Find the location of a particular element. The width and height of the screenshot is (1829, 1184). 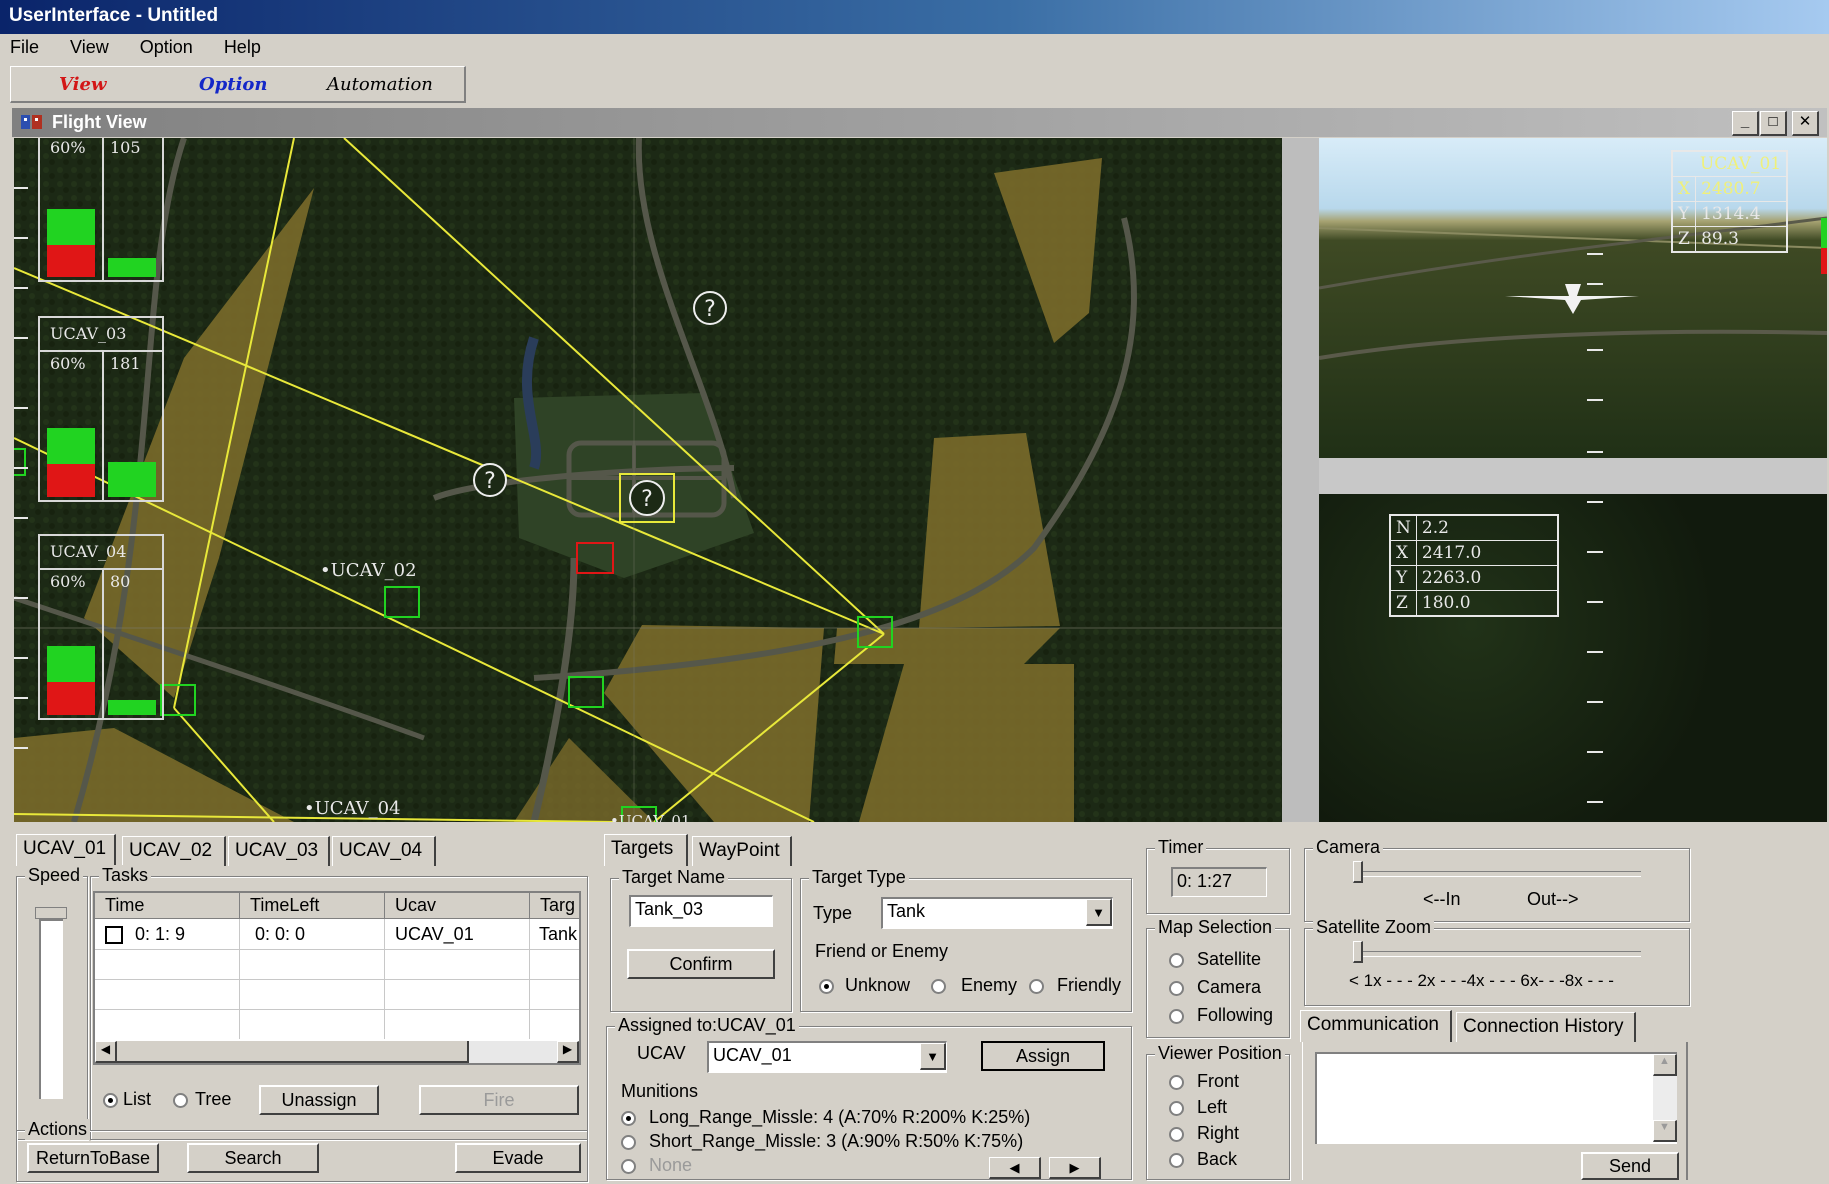

ucav-select: UCAV_01 ▼ is located at coordinates (827, 1057).